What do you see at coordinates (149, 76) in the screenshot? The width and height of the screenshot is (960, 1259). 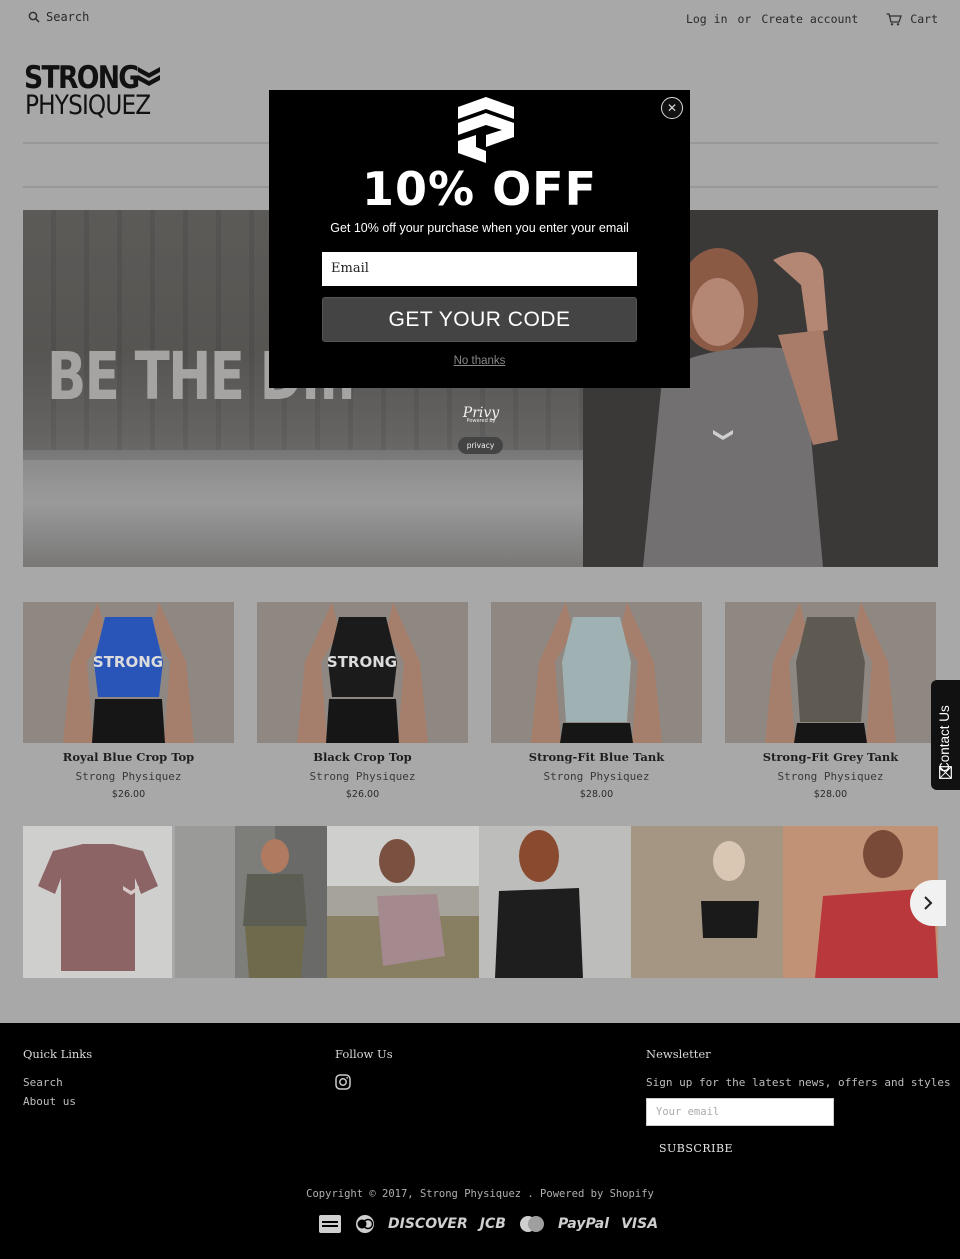 I see `logo-chevron-icon` at bounding box center [149, 76].